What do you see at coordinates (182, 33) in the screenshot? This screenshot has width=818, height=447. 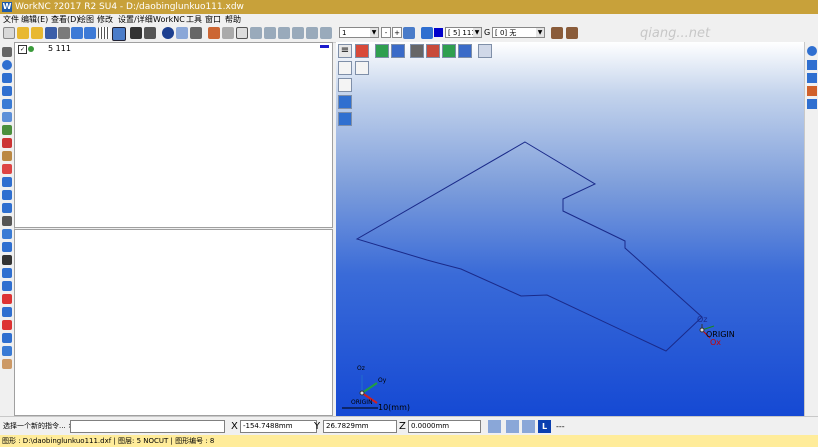 I see `render-icon` at bounding box center [182, 33].